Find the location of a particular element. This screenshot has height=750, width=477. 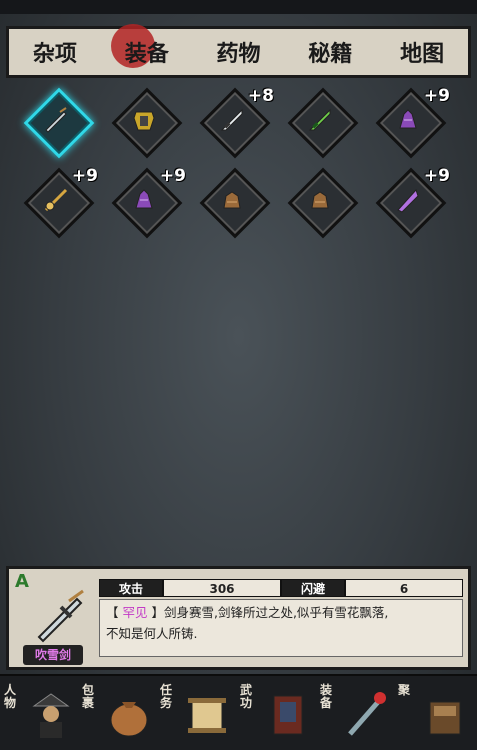

sword-icon is located at coordinates (231, 119).